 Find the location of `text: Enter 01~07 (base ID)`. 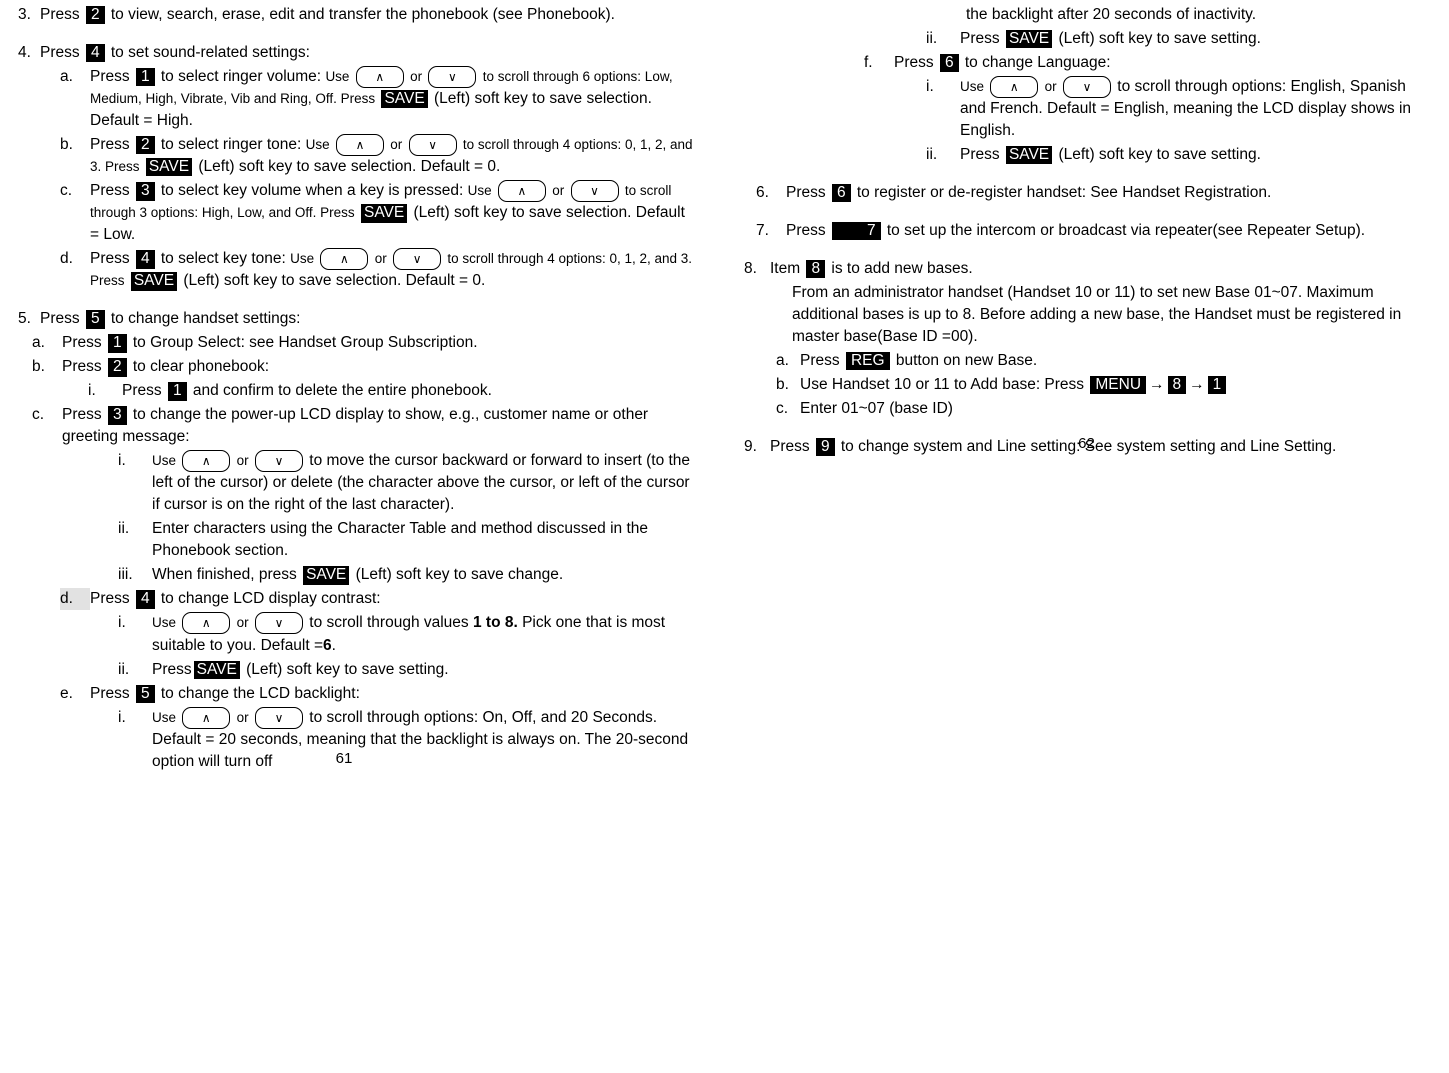

text: Enter 01~07 (base ID) is located at coordinates (876, 409).